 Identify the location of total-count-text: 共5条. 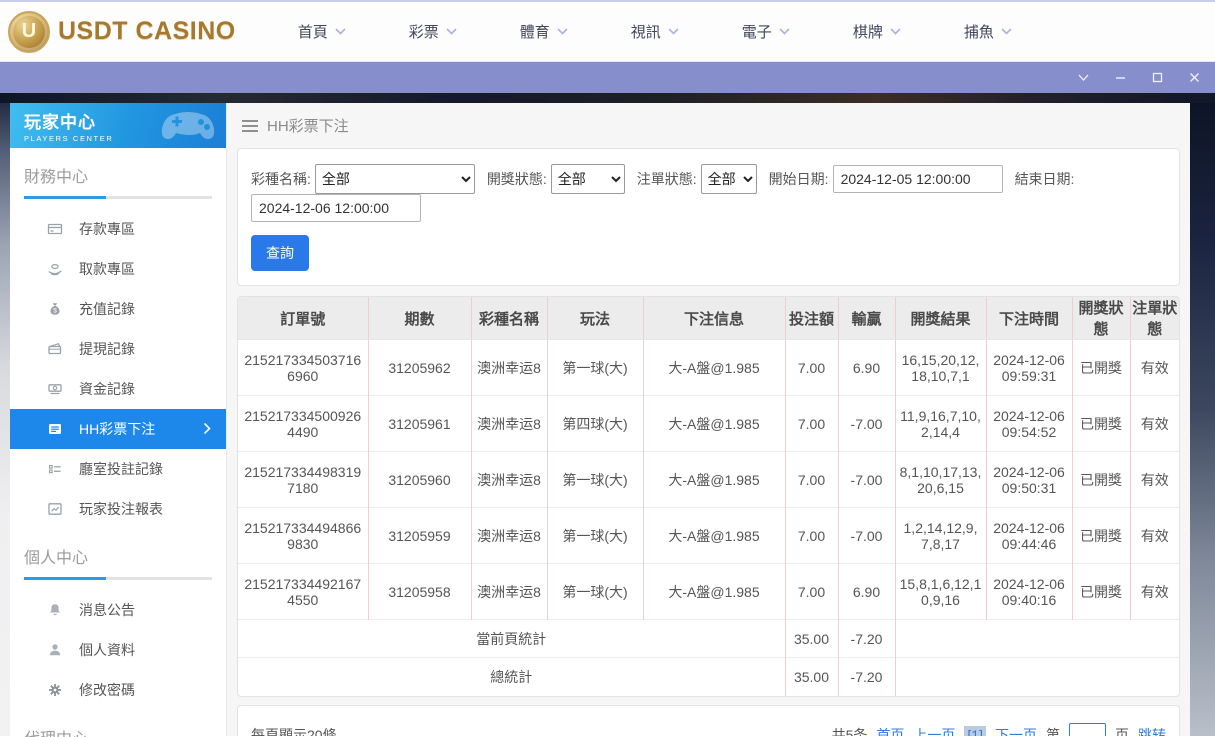
(849, 731).